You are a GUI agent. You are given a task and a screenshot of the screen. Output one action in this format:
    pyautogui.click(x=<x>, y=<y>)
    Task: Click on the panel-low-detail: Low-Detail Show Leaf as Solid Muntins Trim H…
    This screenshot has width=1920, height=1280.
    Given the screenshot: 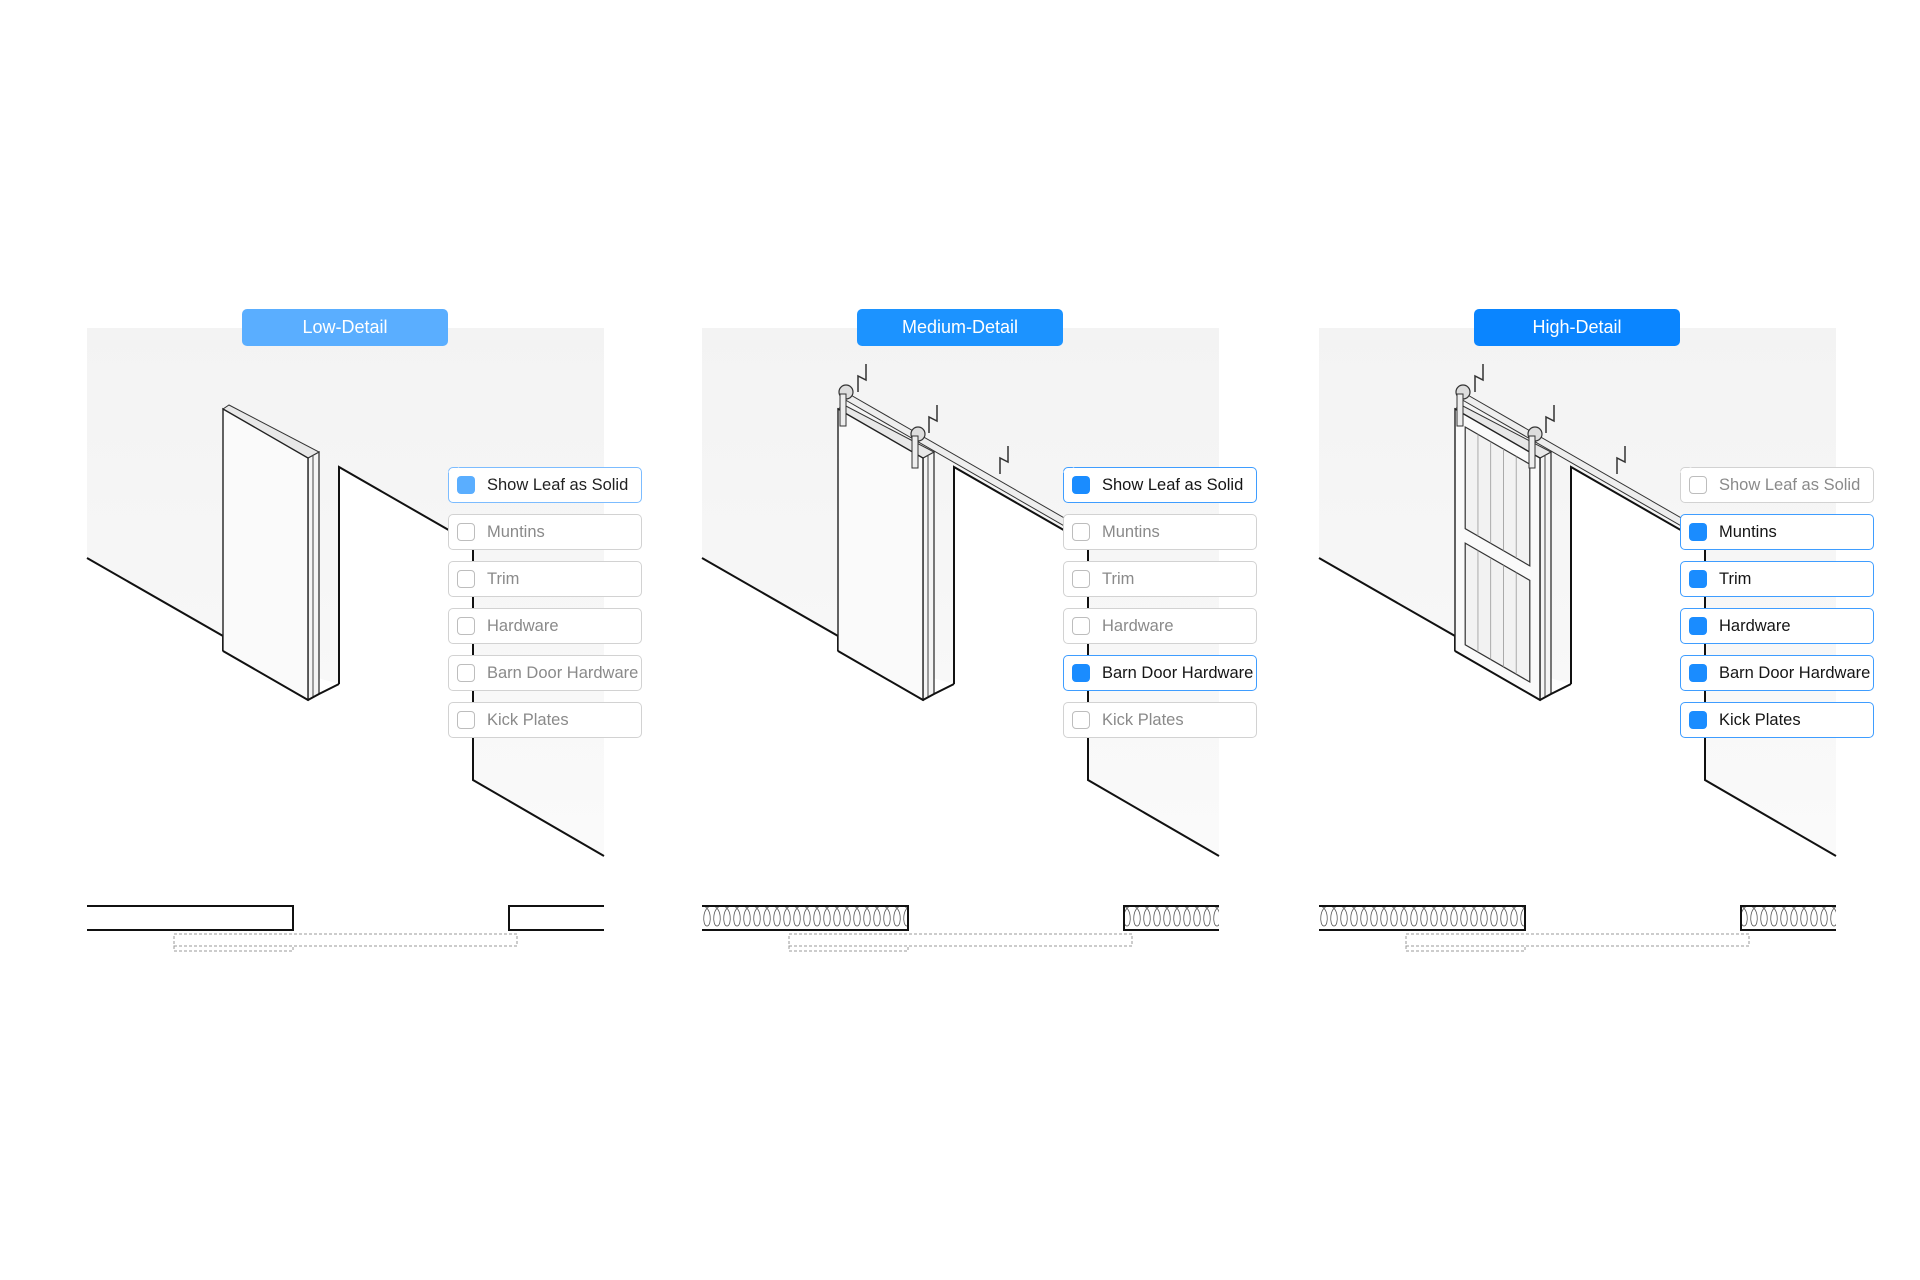 What is the action you would take?
    pyautogui.click(x=364, y=638)
    